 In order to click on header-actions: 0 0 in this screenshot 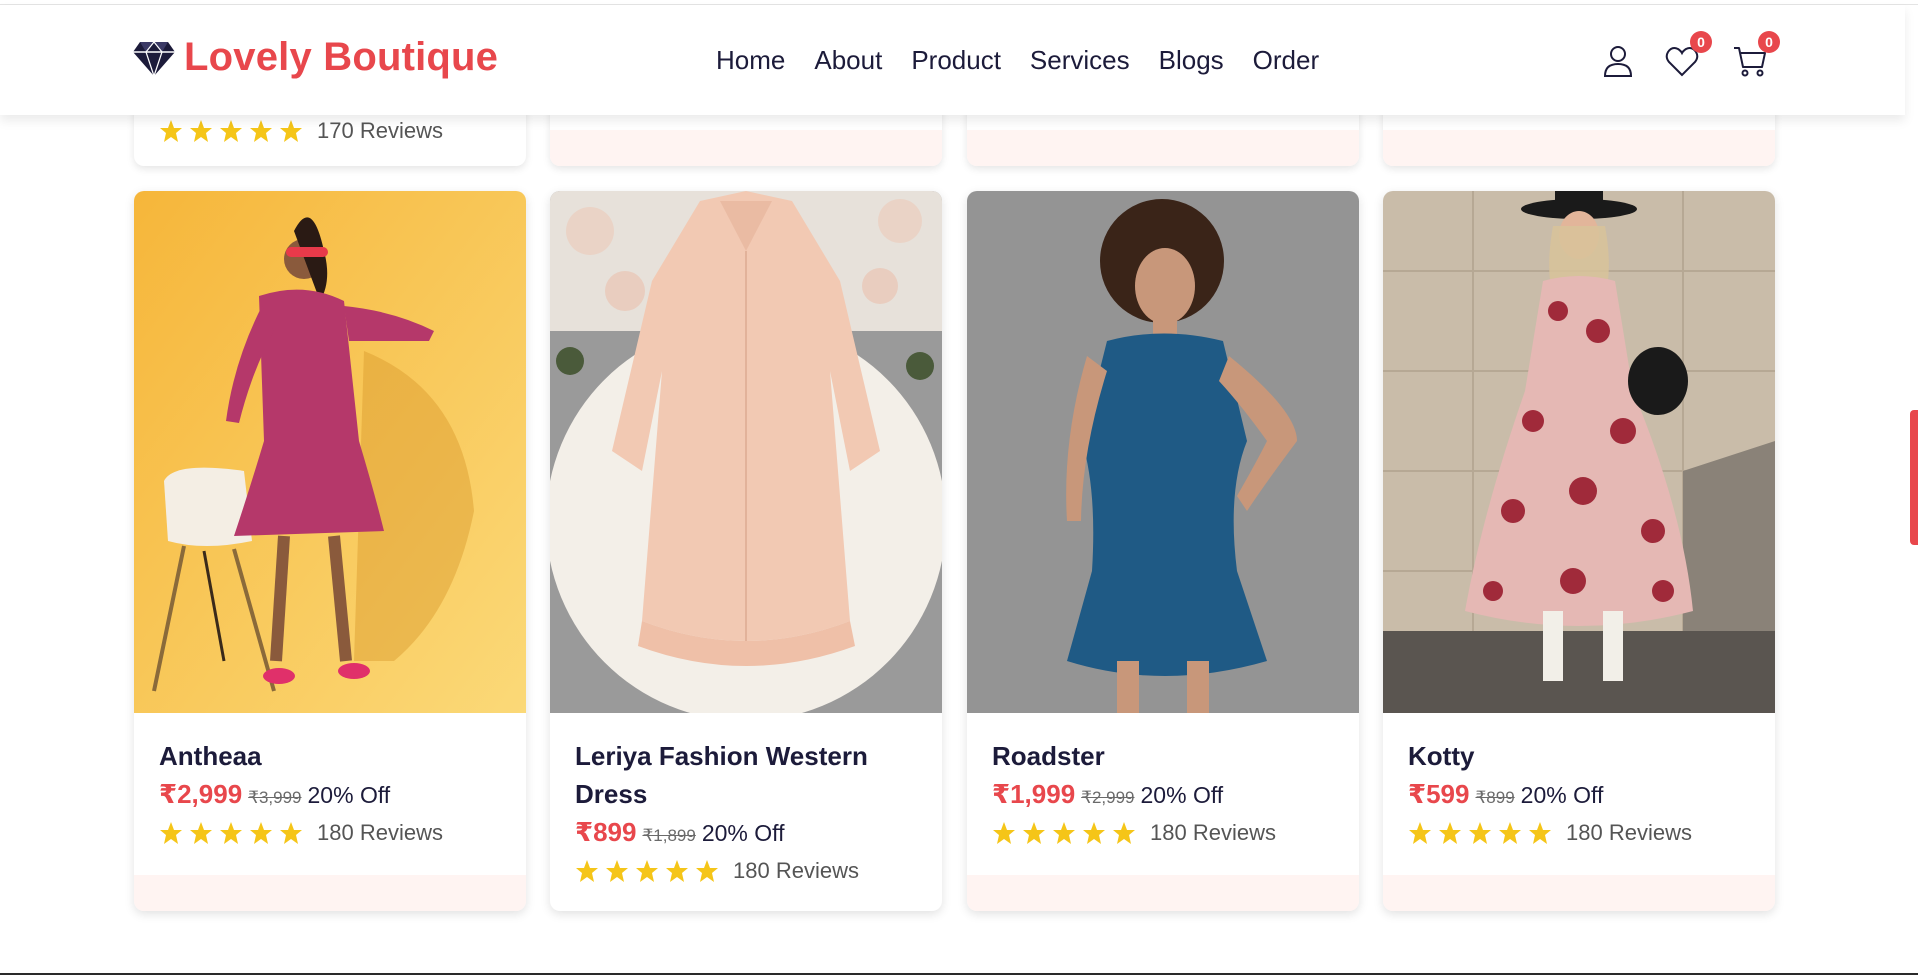, I will do `click(1690, 59)`.